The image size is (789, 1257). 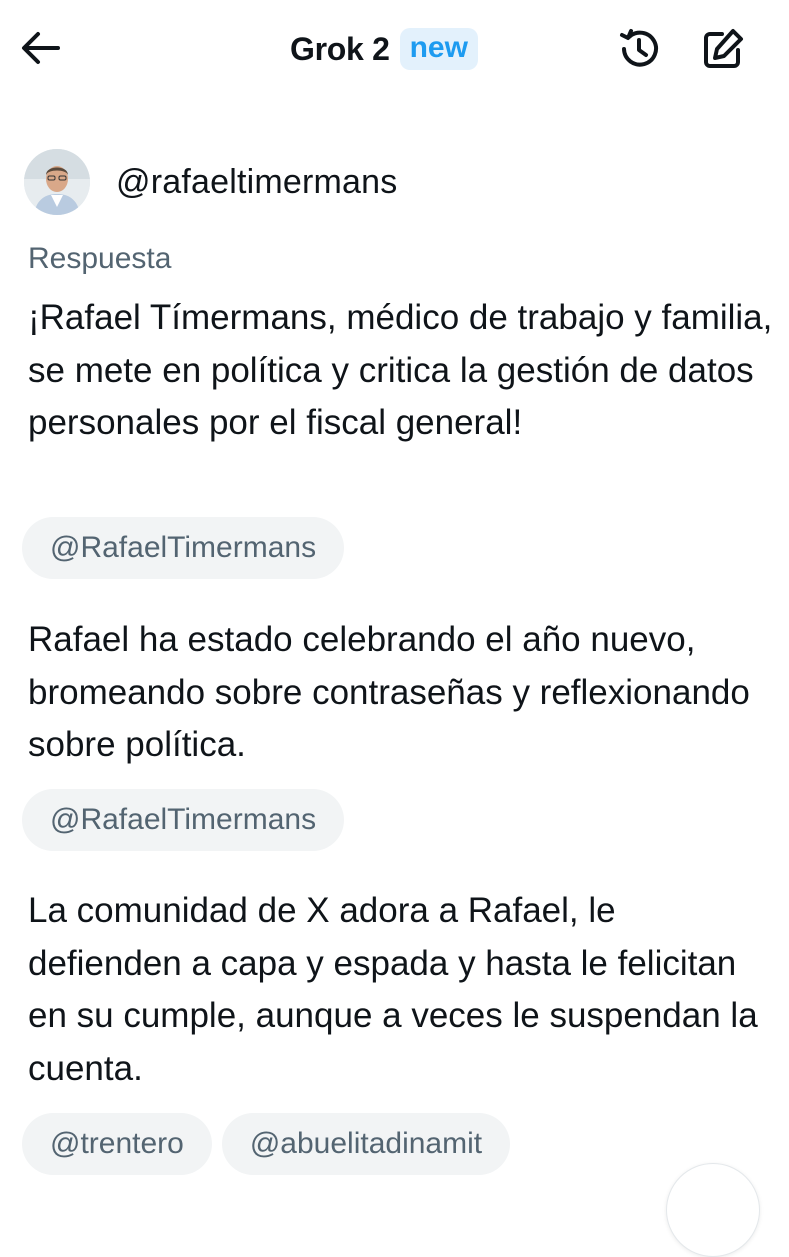 I want to click on top-bar: Grok 2 new, so click(x=394, y=50).